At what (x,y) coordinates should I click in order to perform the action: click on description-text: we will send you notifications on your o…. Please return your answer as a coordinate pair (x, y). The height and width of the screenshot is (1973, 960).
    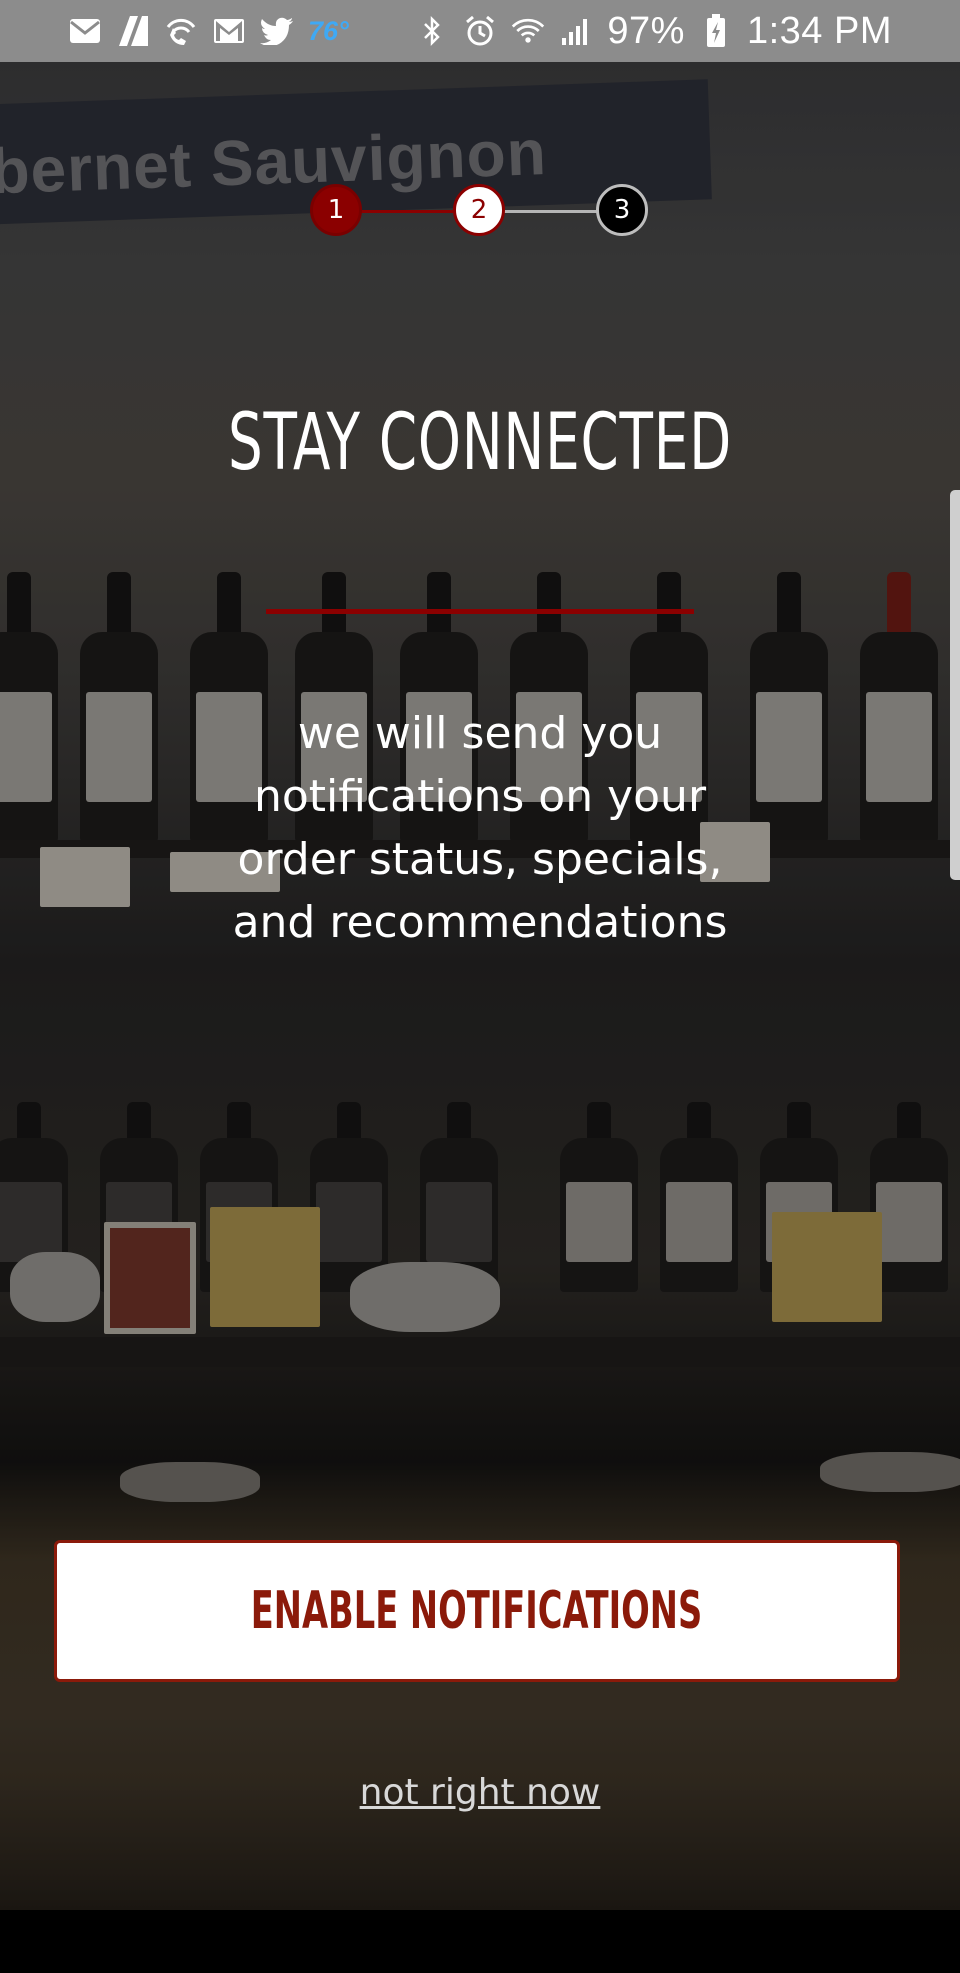
    Looking at the image, I should click on (480, 828).